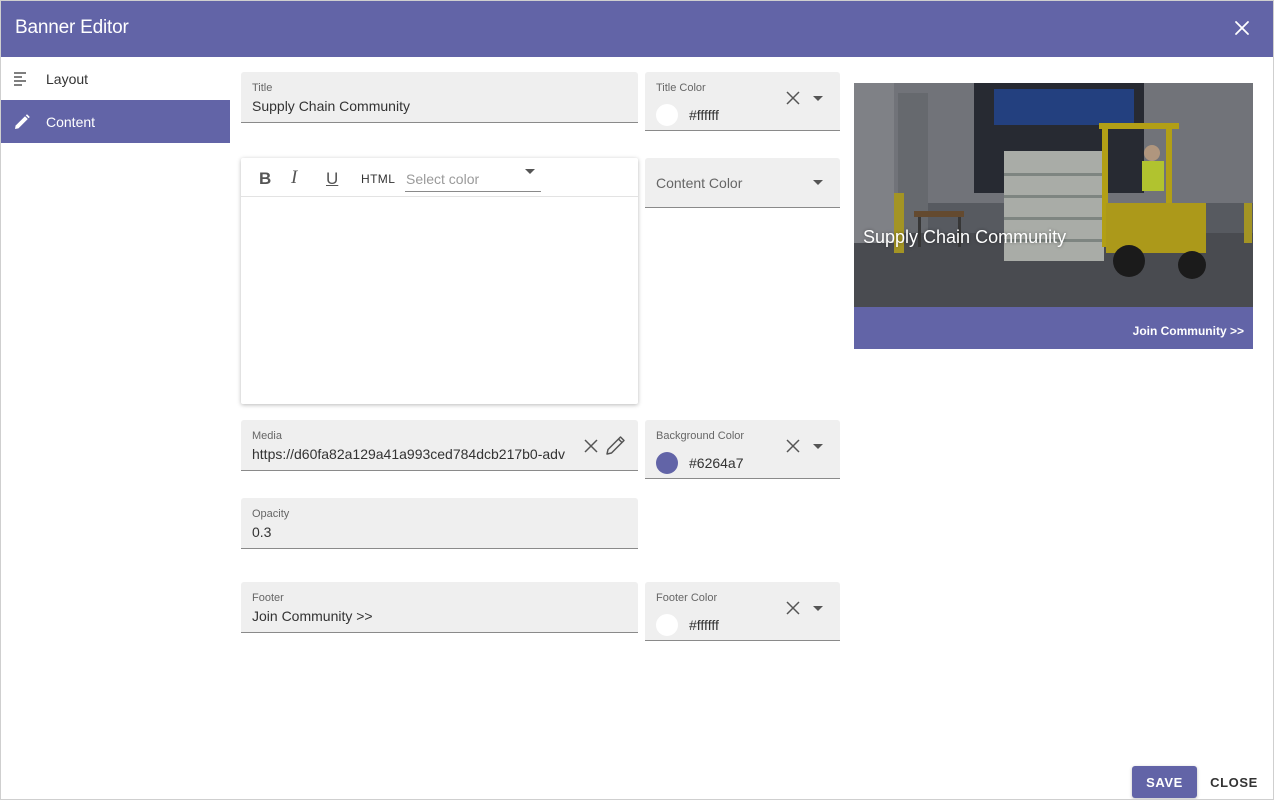 The image size is (1274, 800). I want to click on html-button: HTML, so click(378, 179).